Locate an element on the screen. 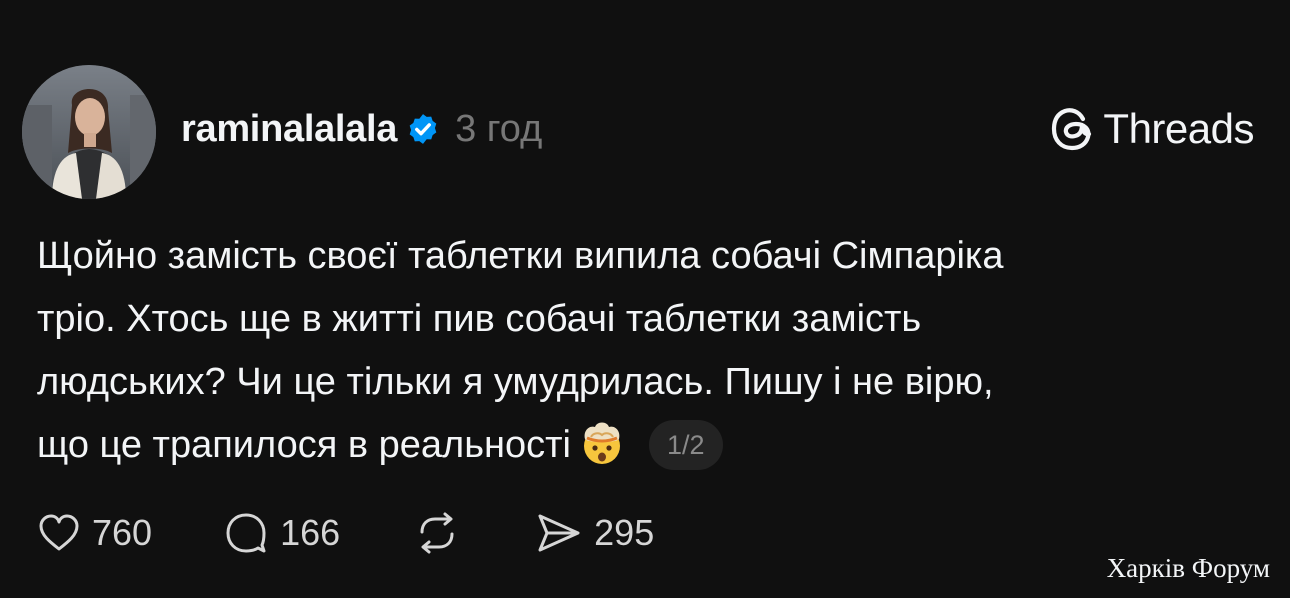  threads-wordmark: Threads is located at coordinates (1178, 128).